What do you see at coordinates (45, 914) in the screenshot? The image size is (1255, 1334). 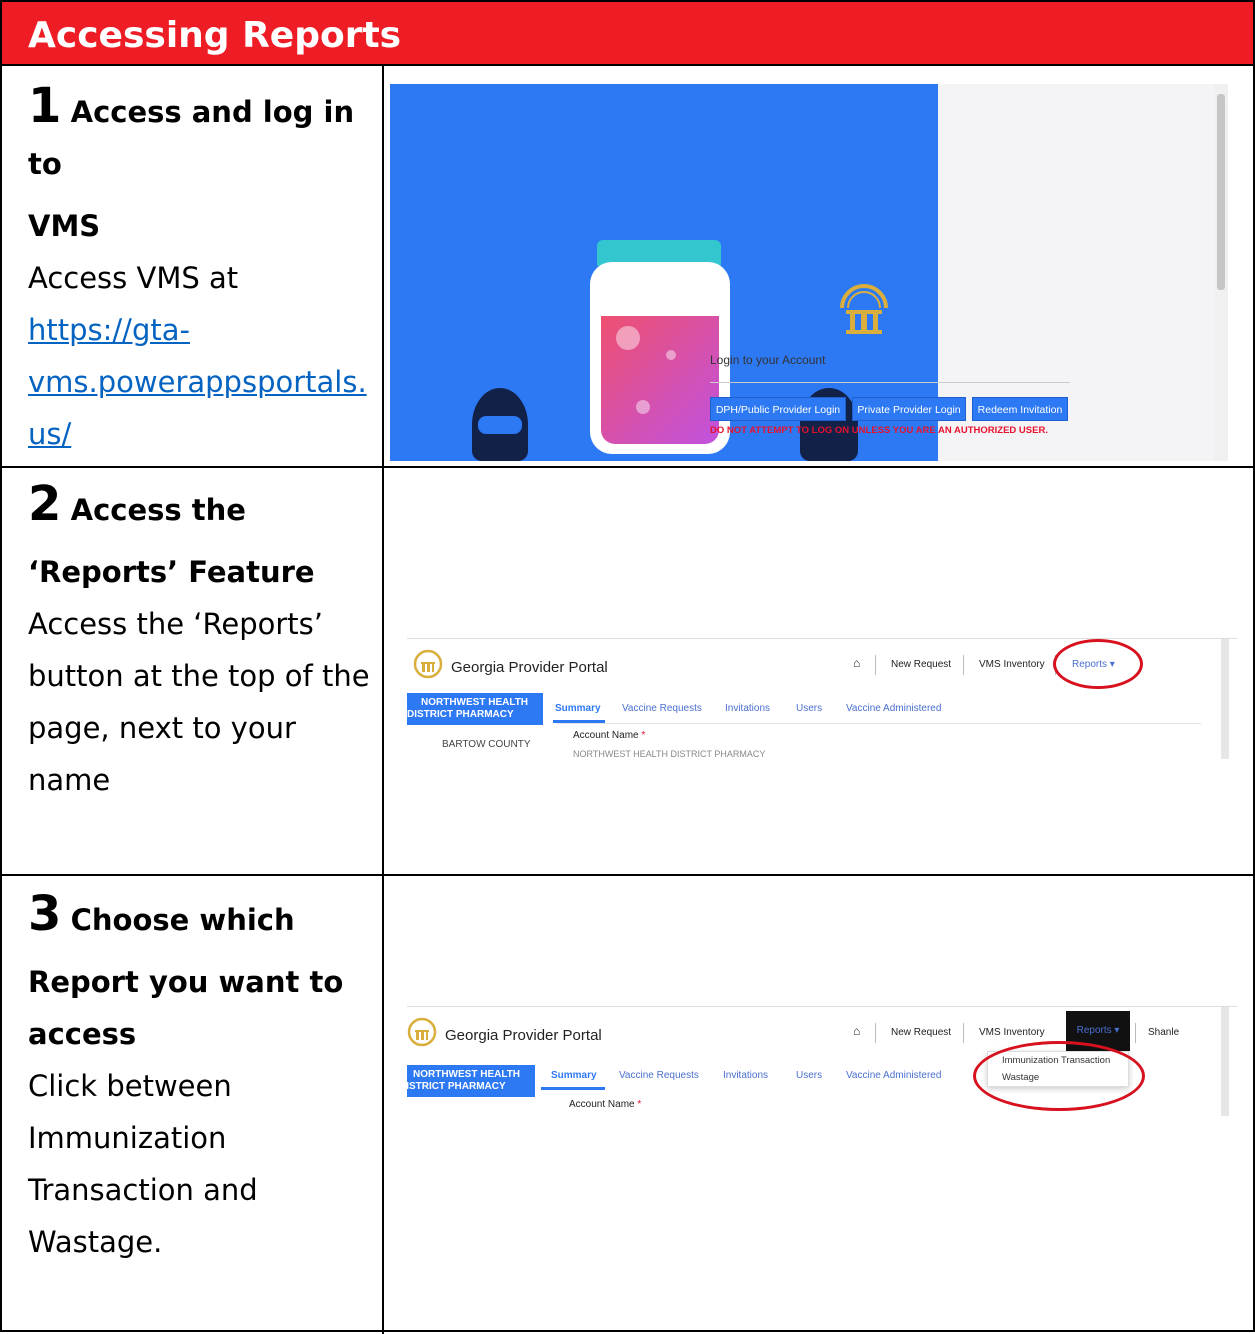 I see `step-number: 3` at bounding box center [45, 914].